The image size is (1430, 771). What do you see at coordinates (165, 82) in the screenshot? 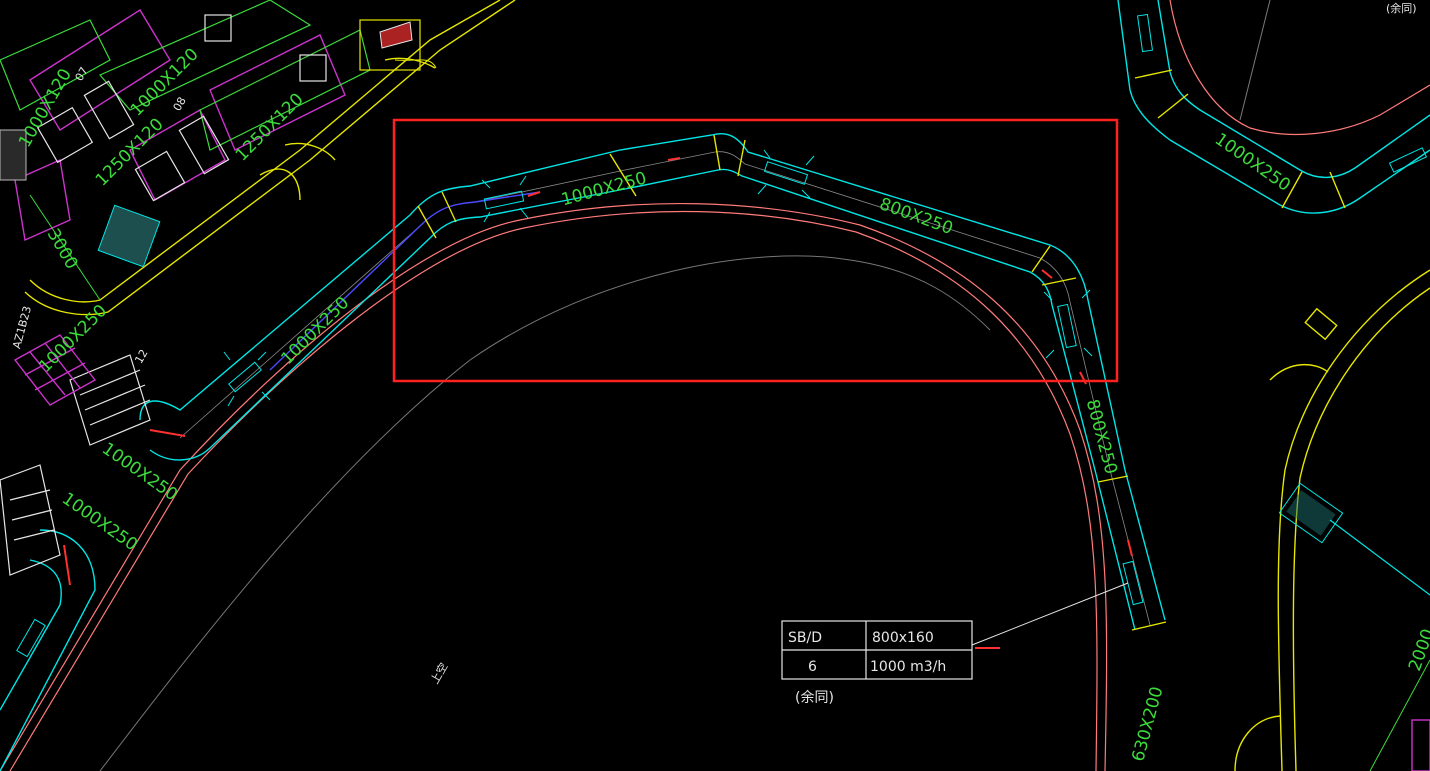
I see `duct-label-upper-left-1: 1000X120` at bounding box center [165, 82].